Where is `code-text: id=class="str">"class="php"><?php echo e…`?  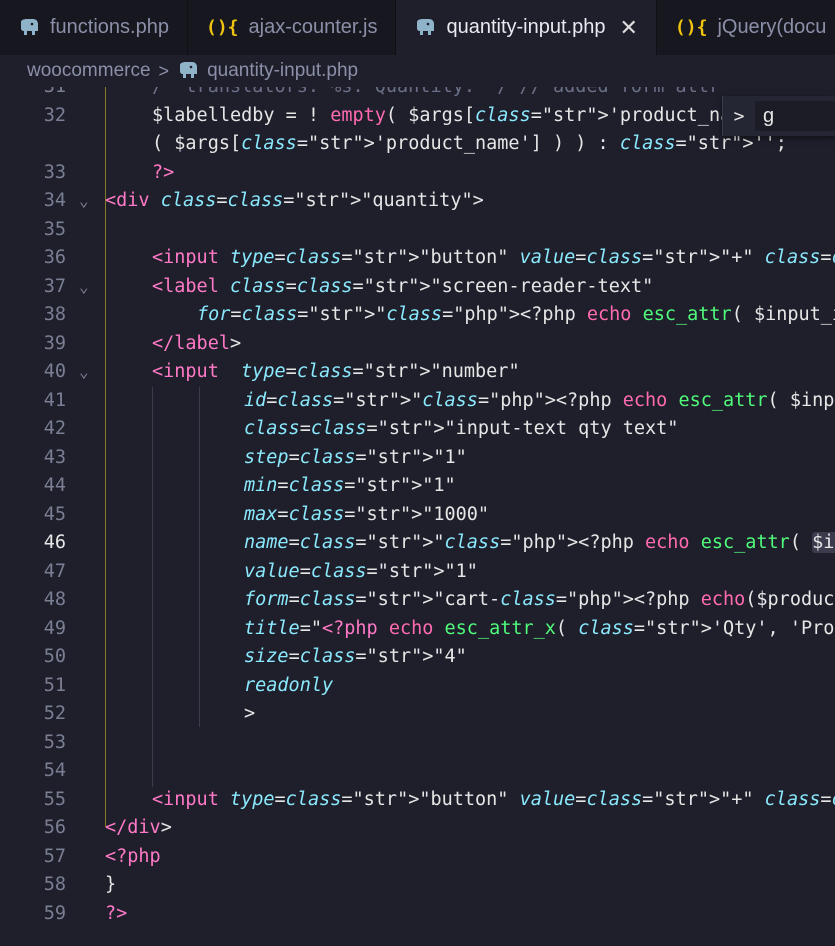
code-text: id=class="str">"class="php"><?php echo e… is located at coordinates (539, 400).